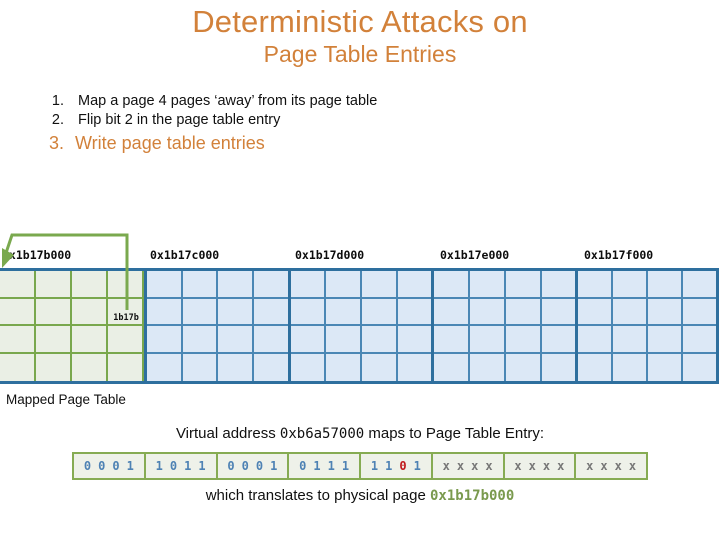 This screenshot has height=540, width=720. I want to click on list-item-highlighted: 3. Write page table entries, so click(354, 143).